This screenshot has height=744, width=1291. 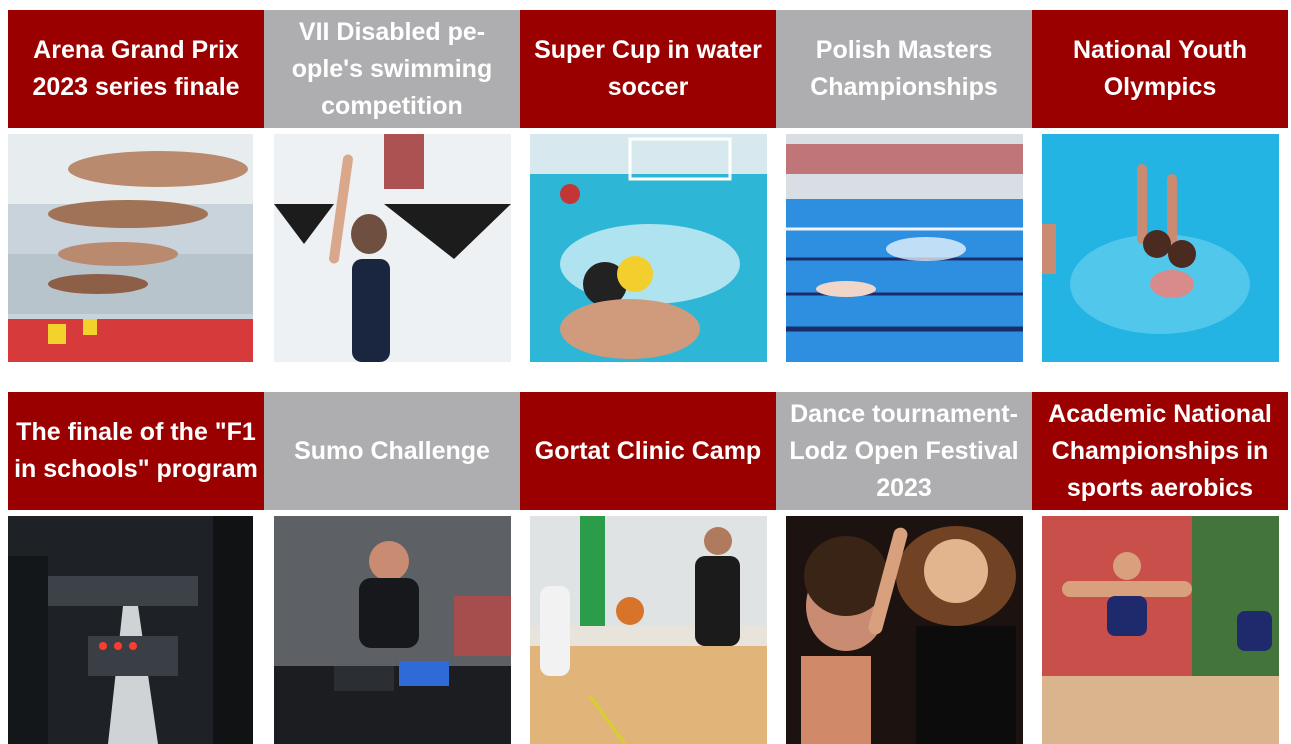 What do you see at coordinates (130, 248) in the screenshot?
I see `swimmers-diving-photo` at bounding box center [130, 248].